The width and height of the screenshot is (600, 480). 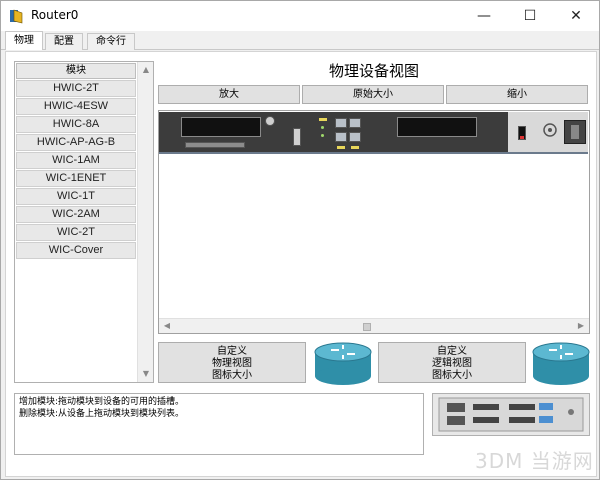 I want to click on zoom-out-button: 缩小, so click(x=517, y=94).